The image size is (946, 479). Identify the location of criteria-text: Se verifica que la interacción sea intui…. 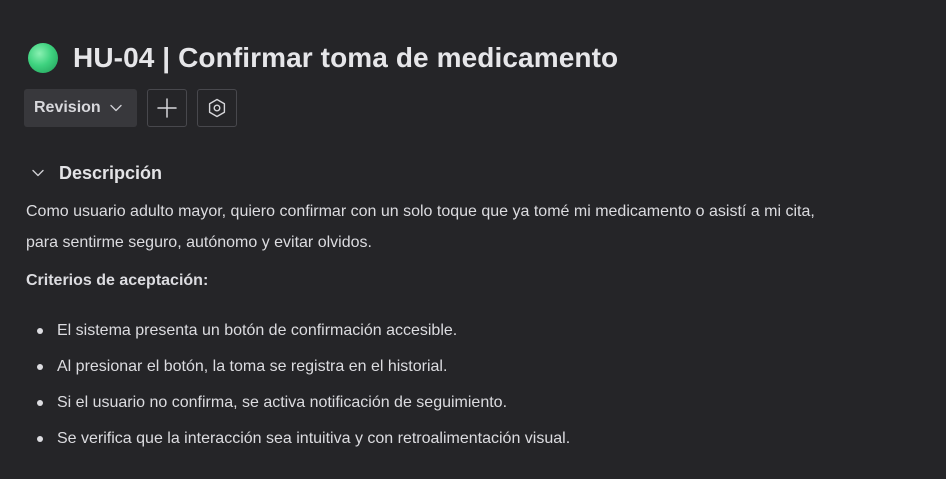
(314, 438).